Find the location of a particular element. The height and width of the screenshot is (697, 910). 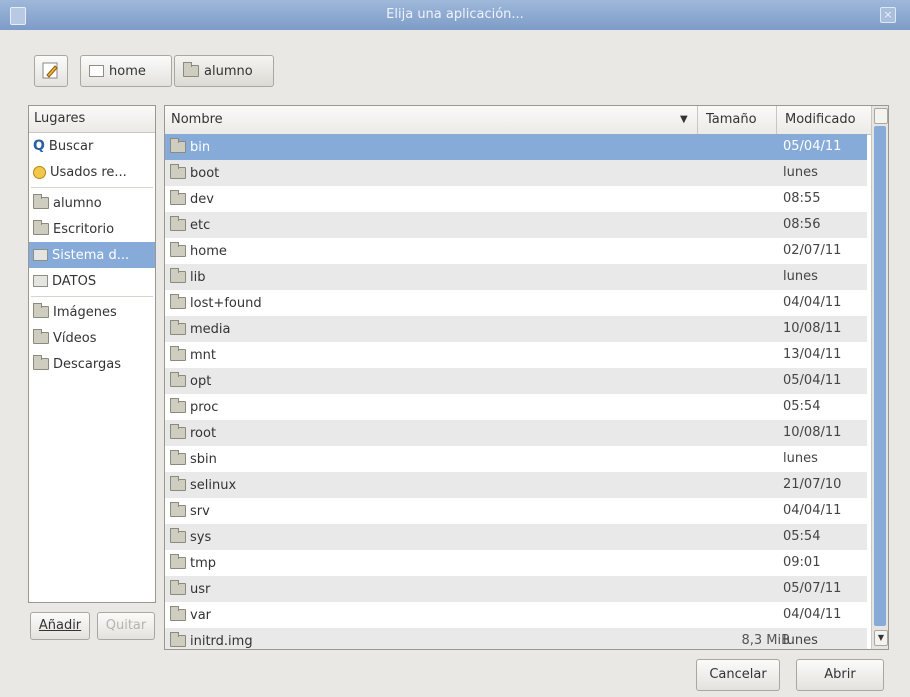

scrollbar-thumb is located at coordinates (880, 376).